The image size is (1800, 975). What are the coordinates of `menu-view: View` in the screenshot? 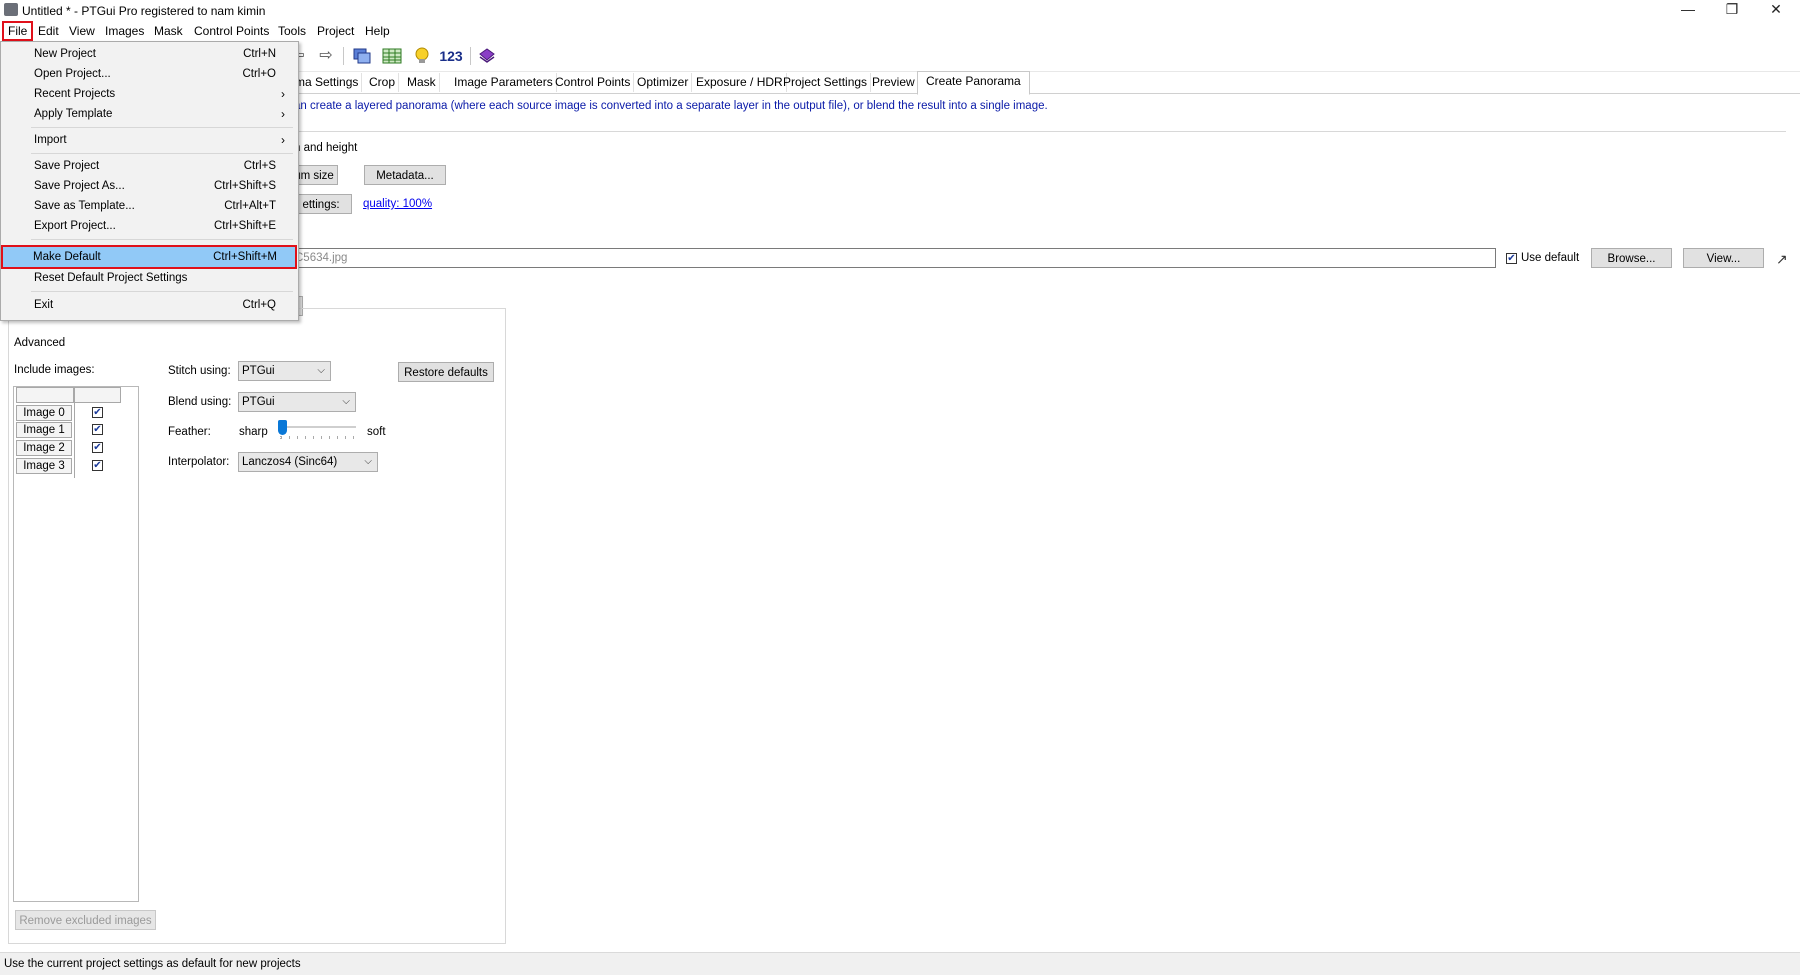 It's located at (82, 31).